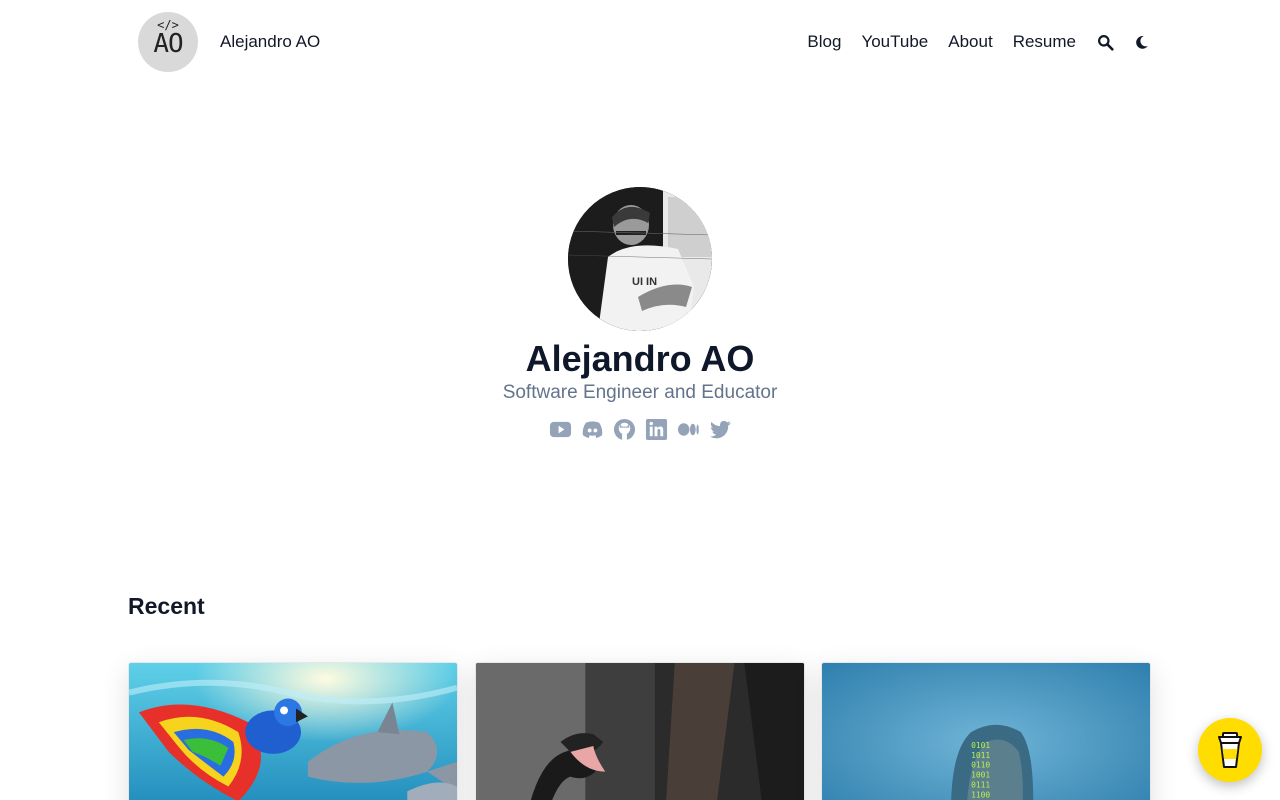  What do you see at coordinates (640, 392) in the screenshot?
I see `profile-title: Software Engineer and Educator` at bounding box center [640, 392].